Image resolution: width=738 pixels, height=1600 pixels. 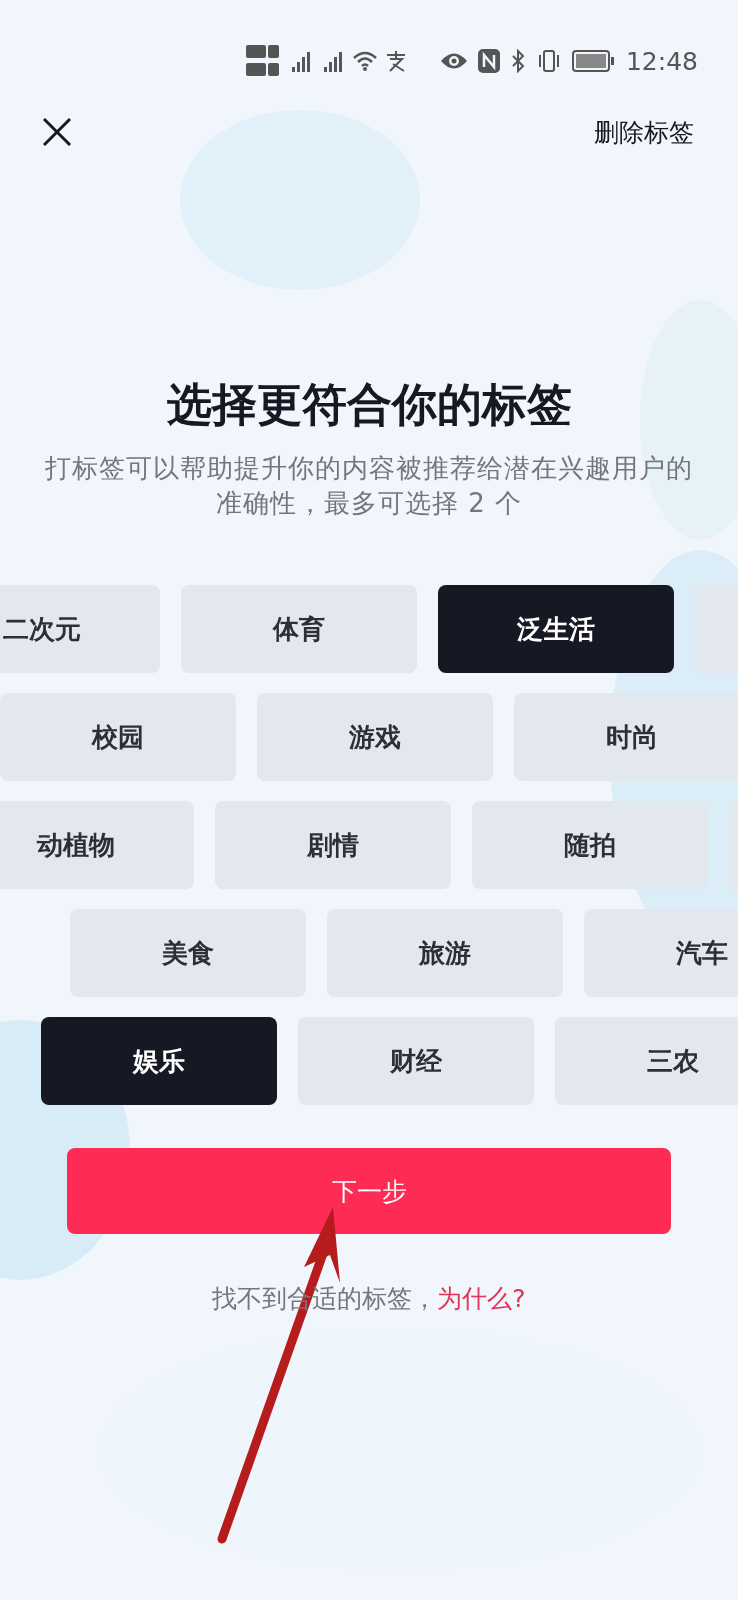 What do you see at coordinates (556, 629) in the screenshot?
I see `tag-chip: 泛生活` at bounding box center [556, 629].